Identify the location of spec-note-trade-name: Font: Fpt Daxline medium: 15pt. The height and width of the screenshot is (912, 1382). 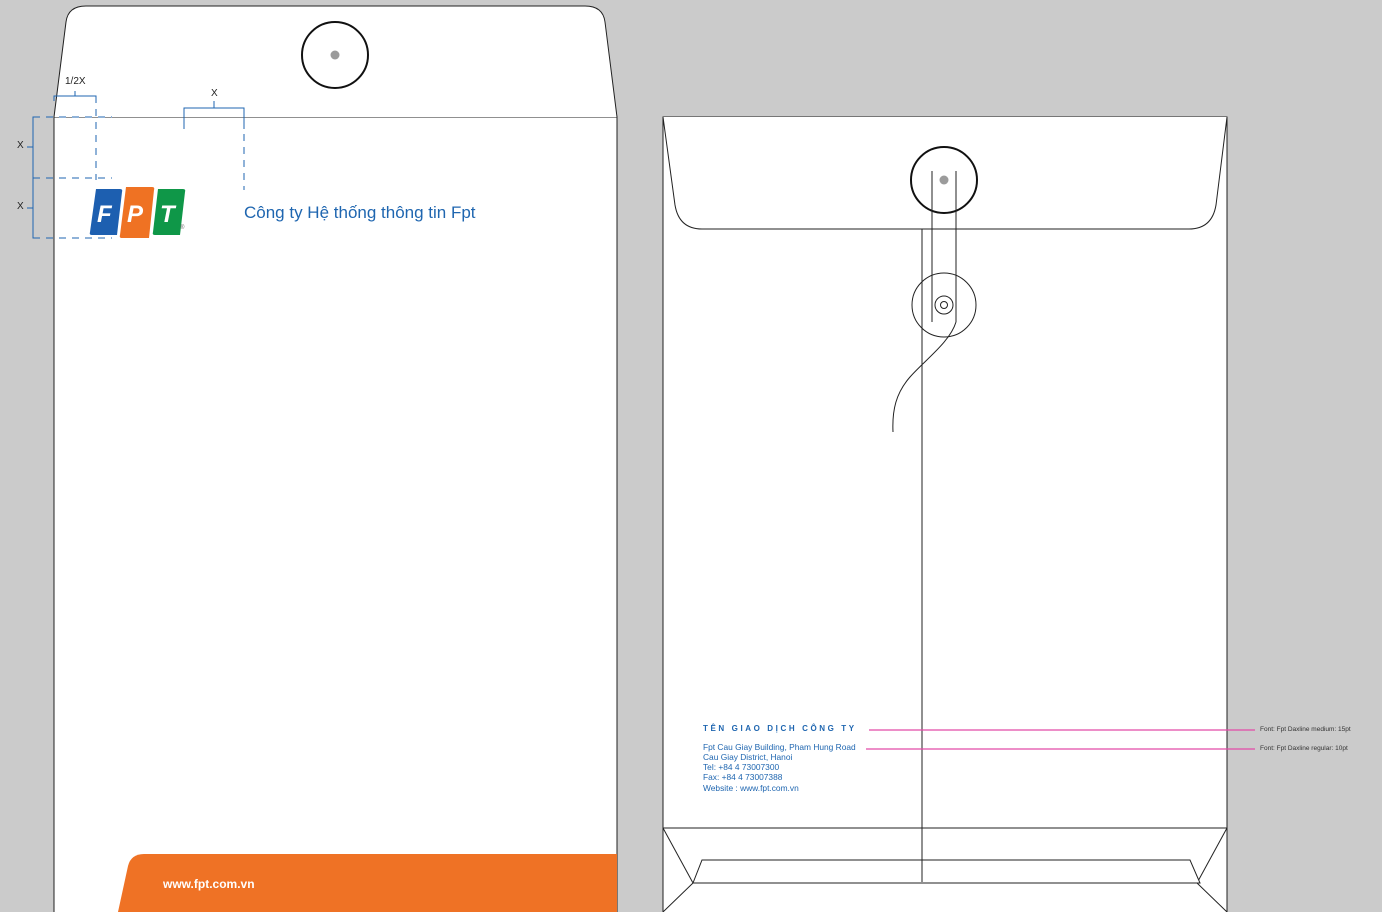
(1305, 729).